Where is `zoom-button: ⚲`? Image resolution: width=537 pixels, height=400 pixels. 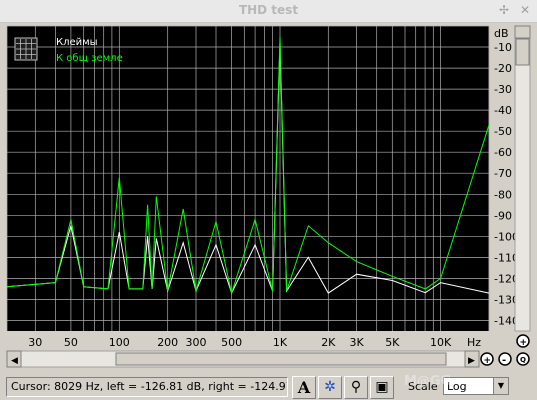 zoom-button: ⚲ is located at coordinates (356, 387).